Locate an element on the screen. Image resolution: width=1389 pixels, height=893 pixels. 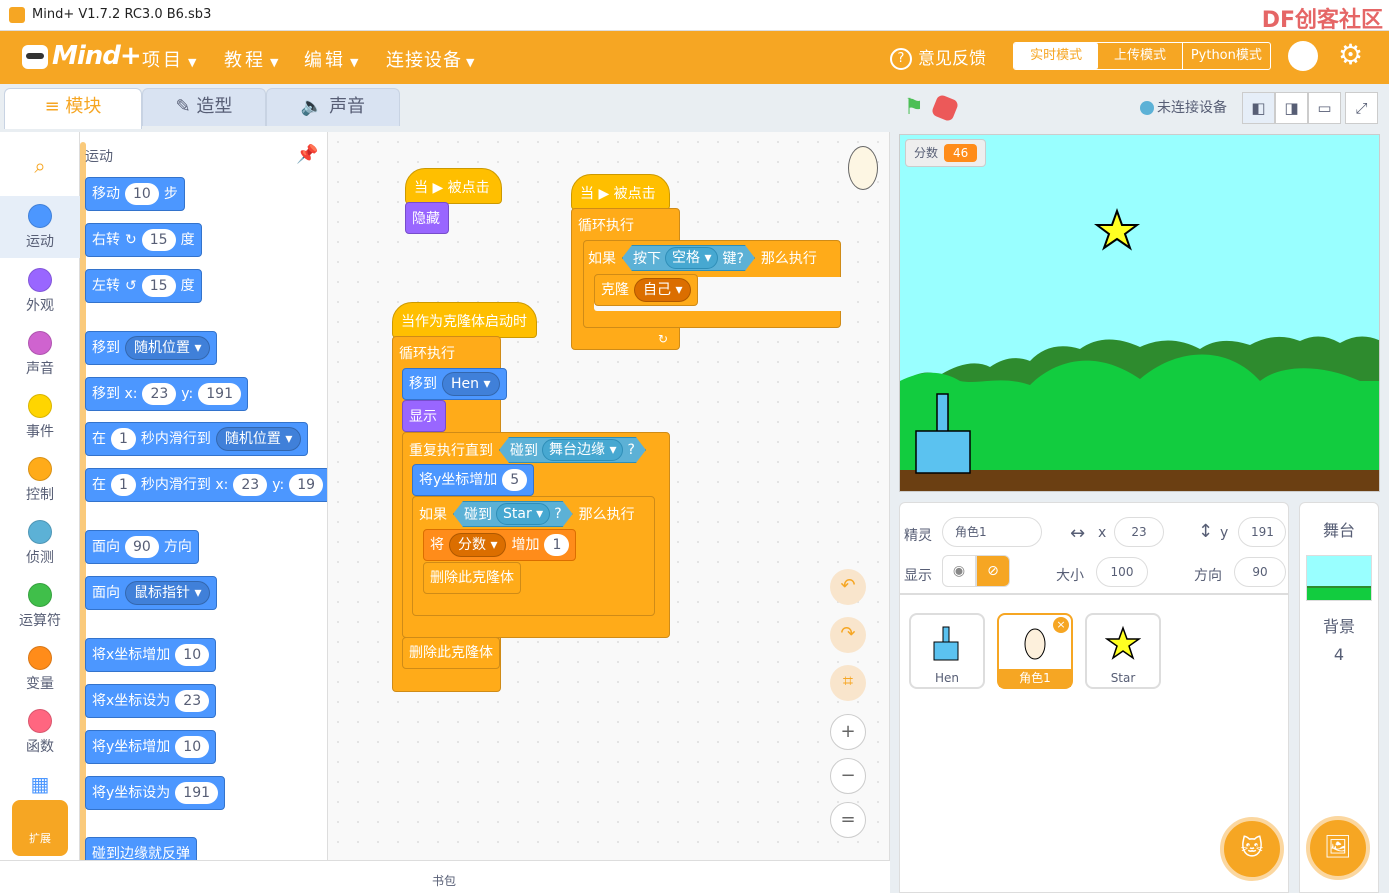
block-point-towards: 面向 鼠标指针 ▾ is located at coordinates (151, 593).